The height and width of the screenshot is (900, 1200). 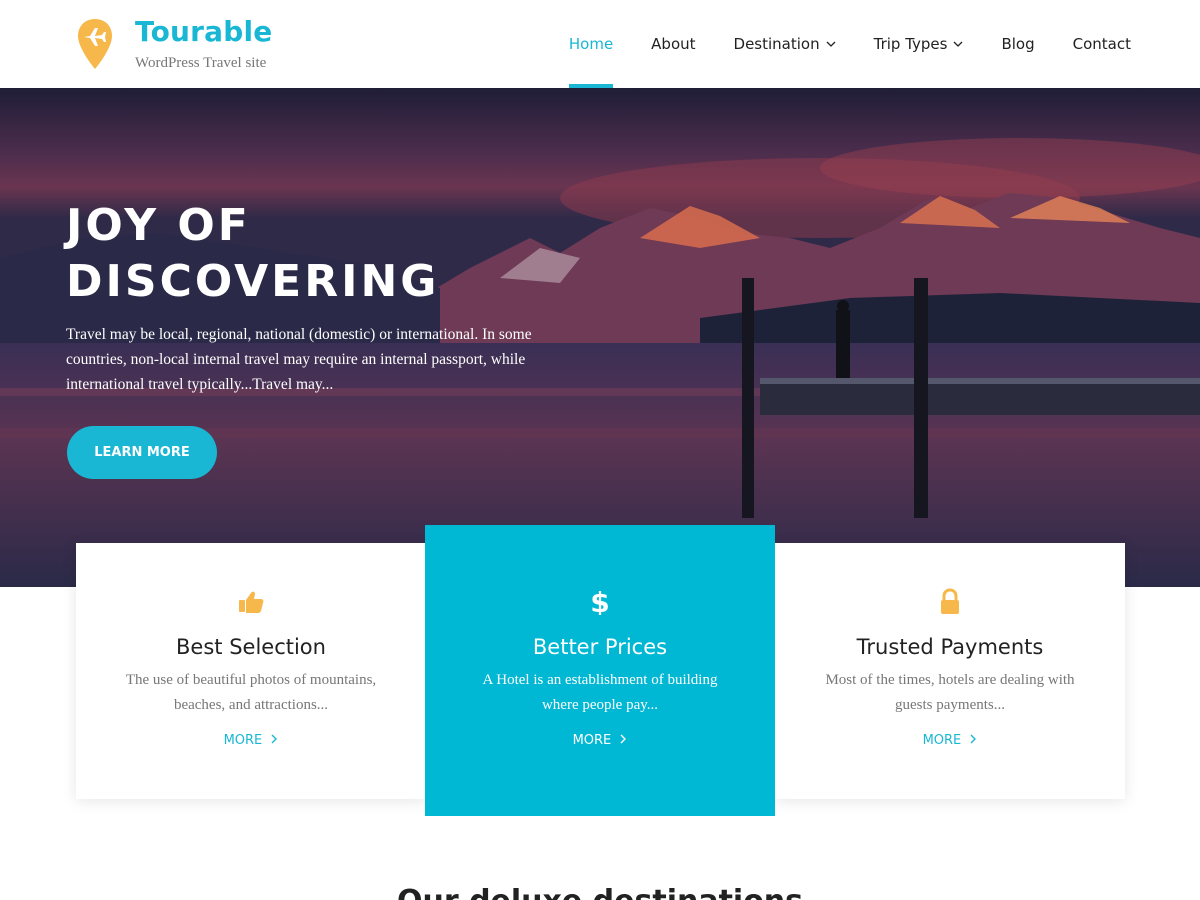 I want to click on nav-item-about: About, so click(x=673, y=44).